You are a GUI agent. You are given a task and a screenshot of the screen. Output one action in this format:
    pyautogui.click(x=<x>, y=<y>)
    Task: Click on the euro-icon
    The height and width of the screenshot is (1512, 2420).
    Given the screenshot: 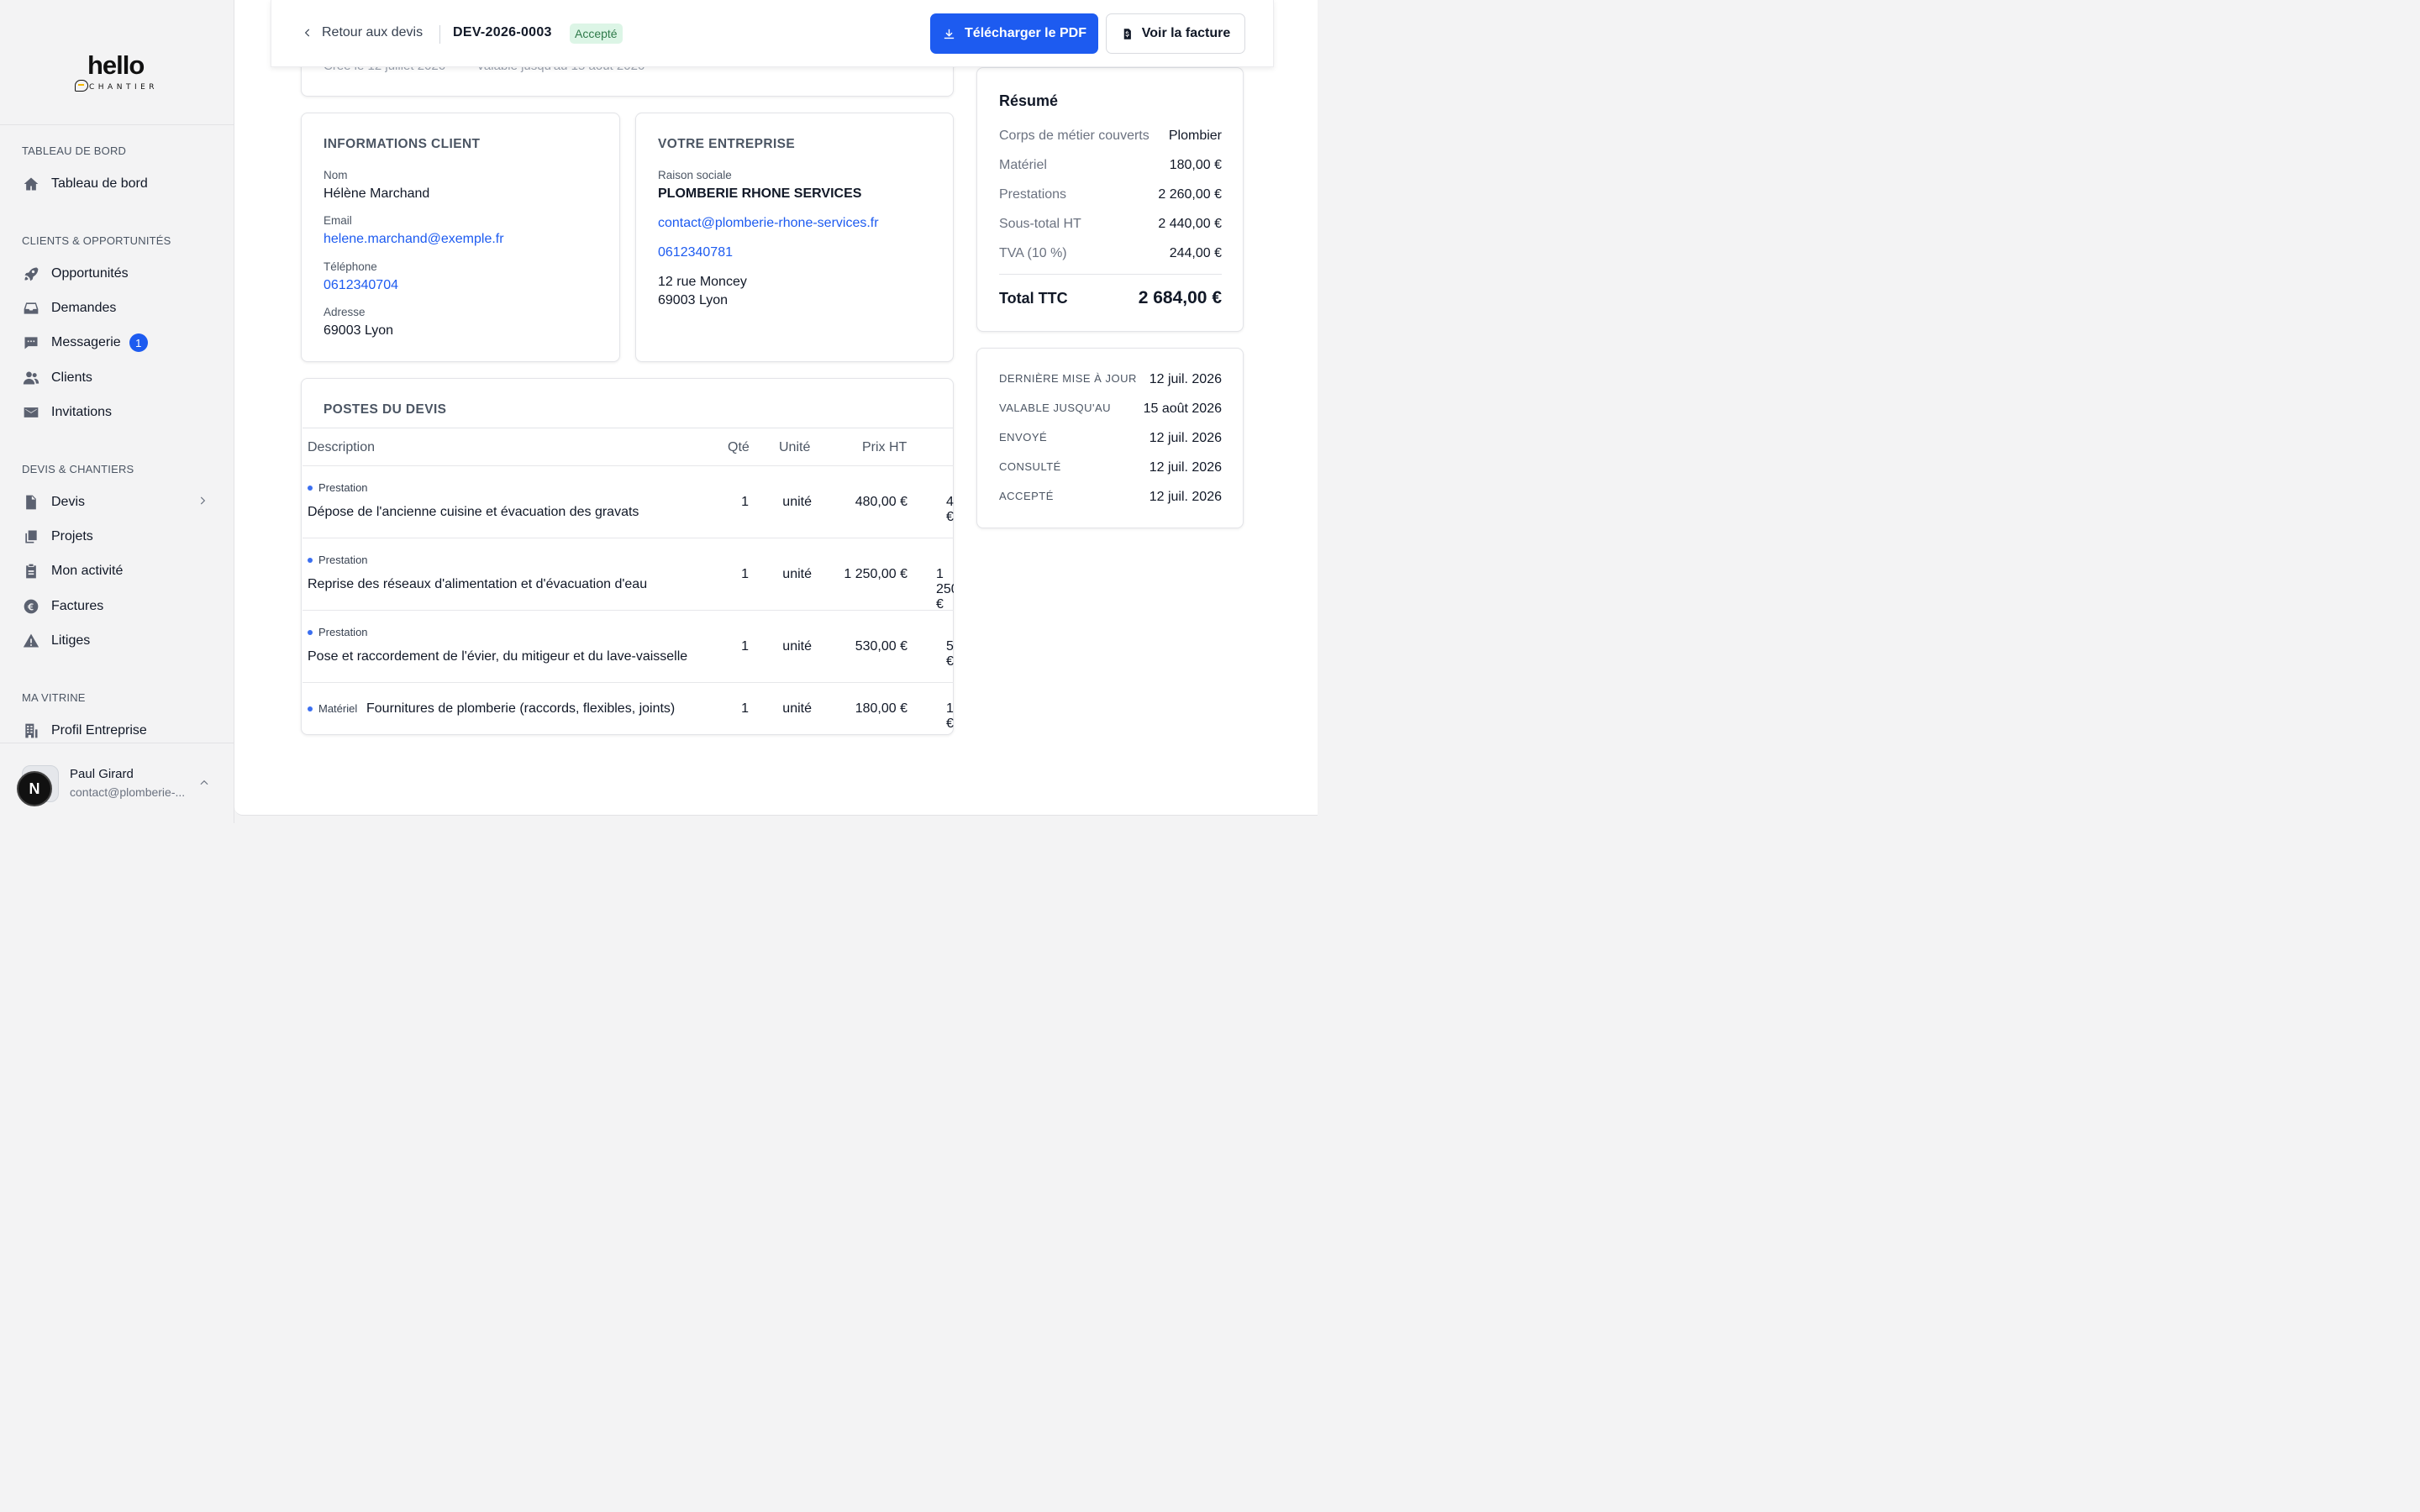 What is the action you would take?
    pyautogui.click(x=31, y=606)
    